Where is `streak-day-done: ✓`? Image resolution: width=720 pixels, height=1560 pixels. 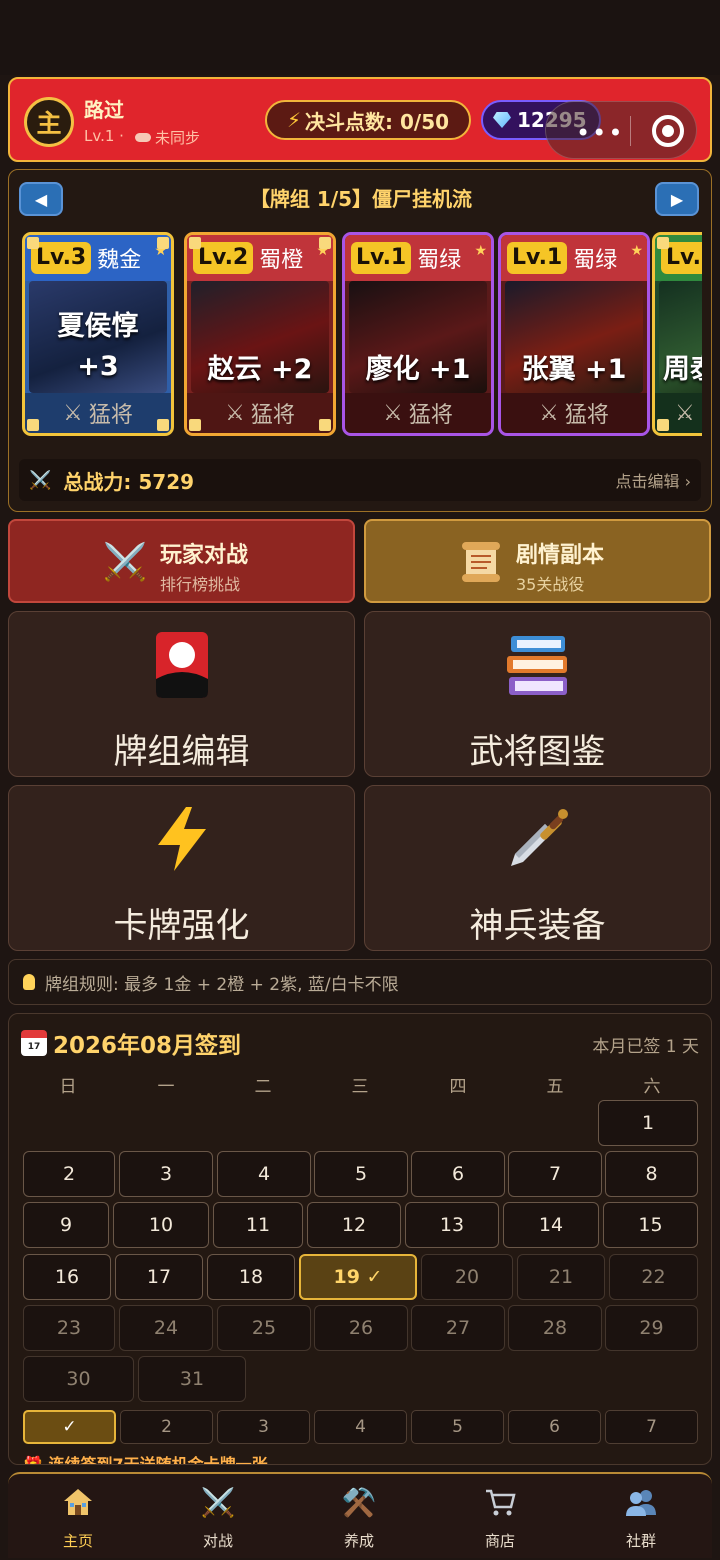
streak-day-done: ✓ is located at coordinates (69, 1427).